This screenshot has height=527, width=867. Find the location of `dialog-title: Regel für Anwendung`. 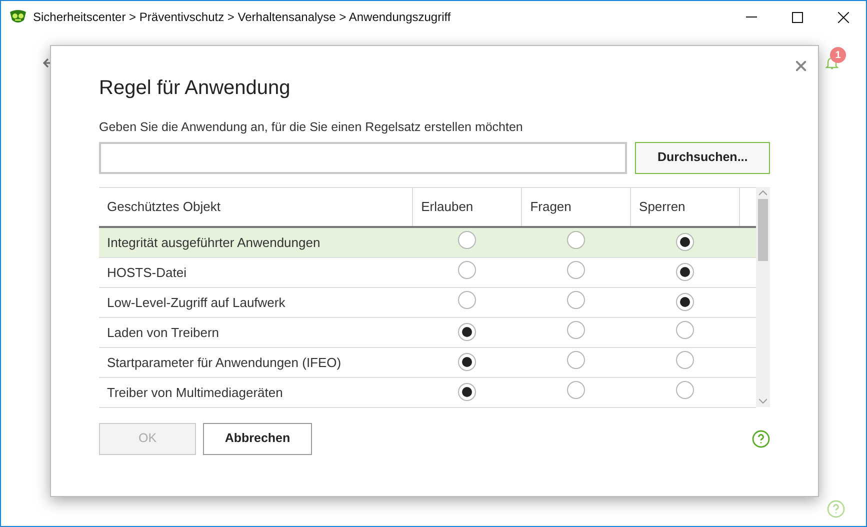

dialog-title: Regel für Anwendung is located at coordinates (195, 88).